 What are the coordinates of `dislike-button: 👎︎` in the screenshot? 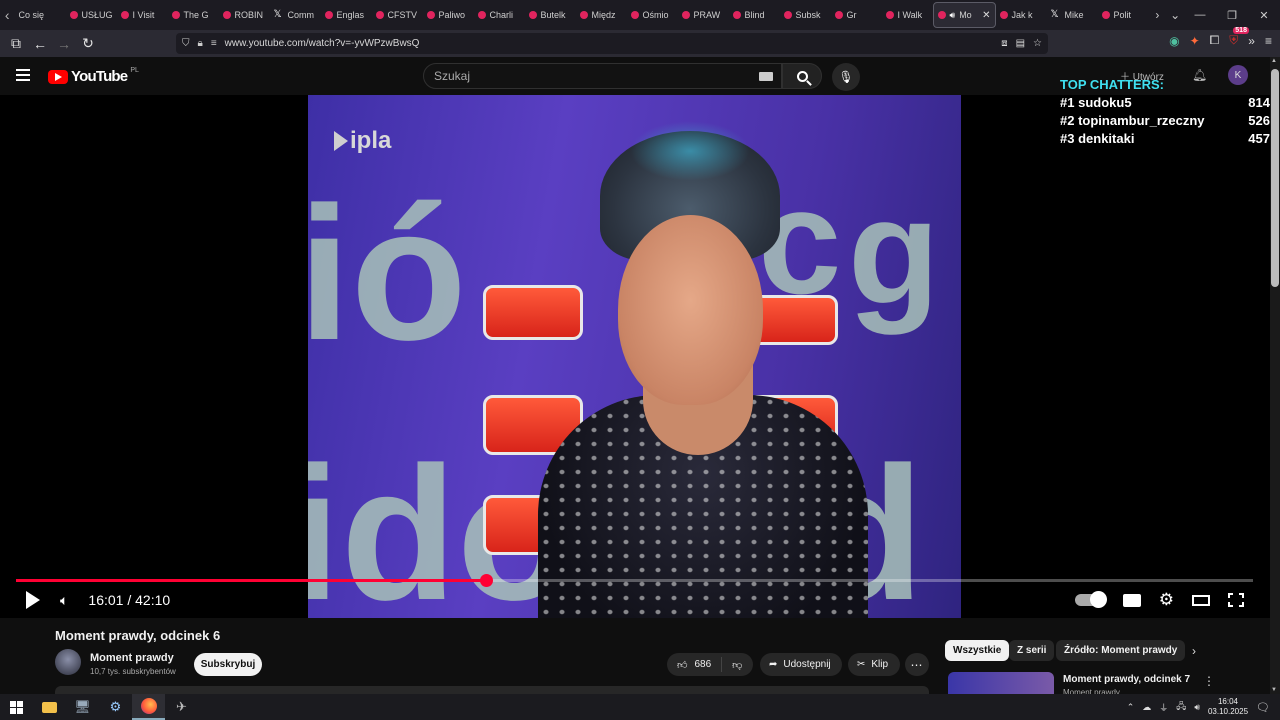 It's located at (737, 665).